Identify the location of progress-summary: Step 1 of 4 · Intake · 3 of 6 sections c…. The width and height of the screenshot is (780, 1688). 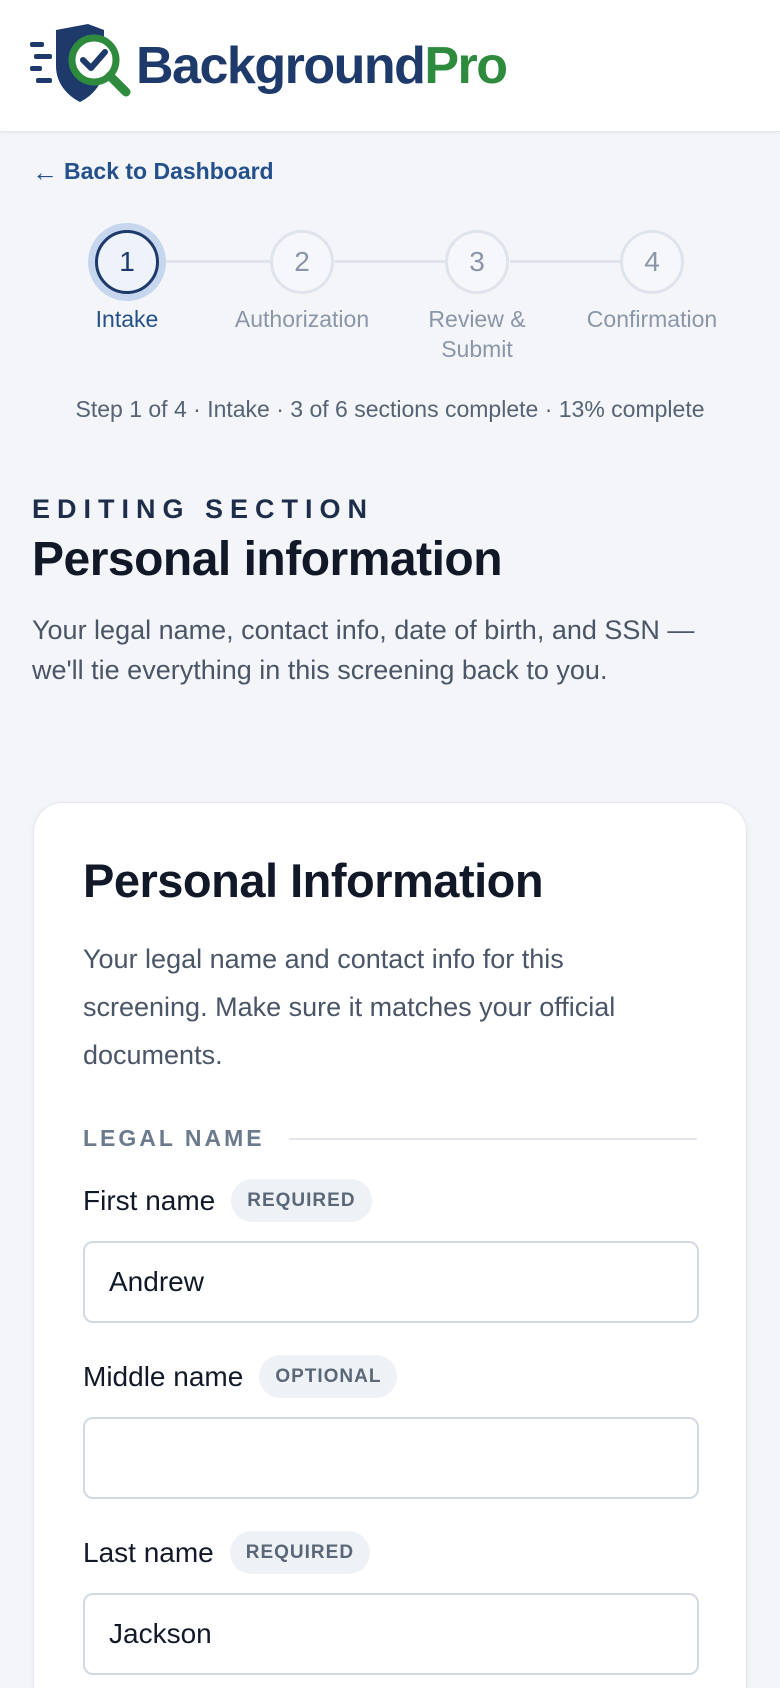
(390, 409).